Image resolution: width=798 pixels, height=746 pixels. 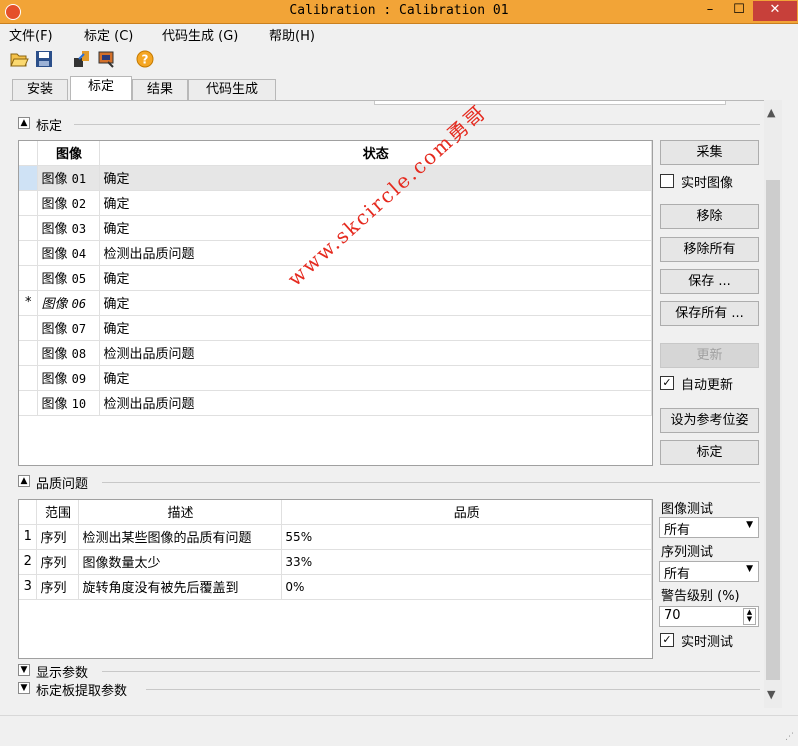 I want to click on image-name-cell: 图像 01, so click(x=69, y=178).